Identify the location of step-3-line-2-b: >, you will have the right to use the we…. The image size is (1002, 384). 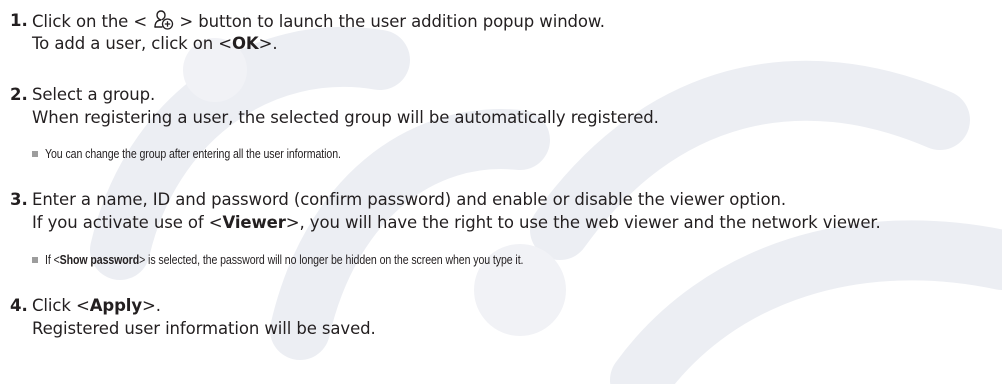
(583, 222).